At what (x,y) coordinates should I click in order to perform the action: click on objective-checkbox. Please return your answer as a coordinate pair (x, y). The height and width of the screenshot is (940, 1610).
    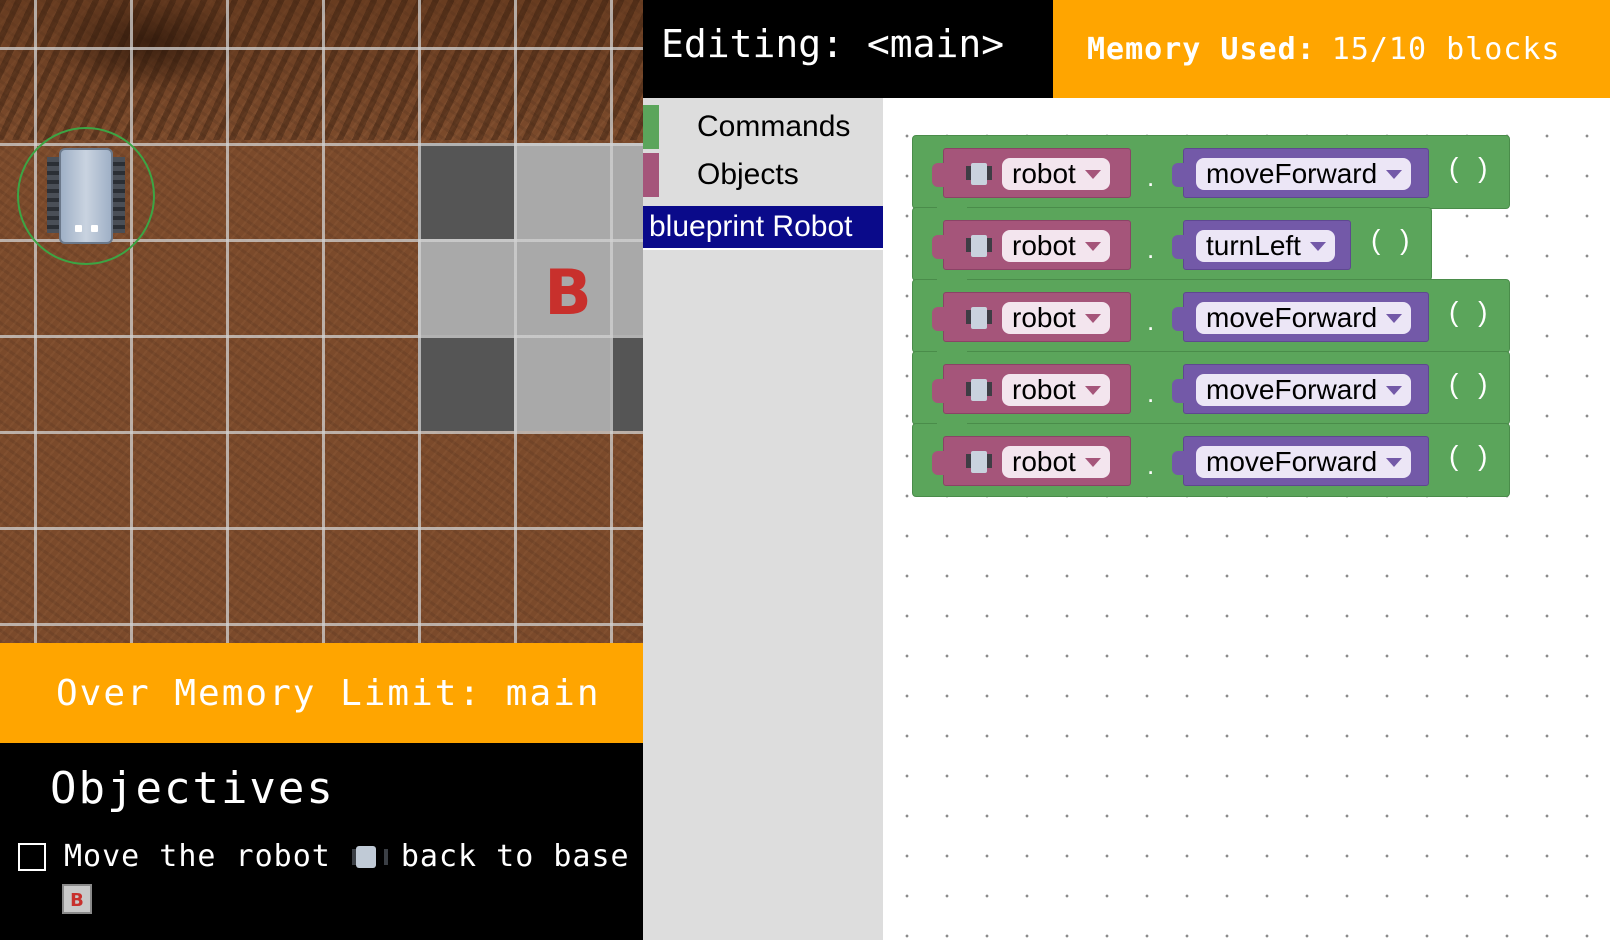
    Looking at the image, I should click on (32, 856).